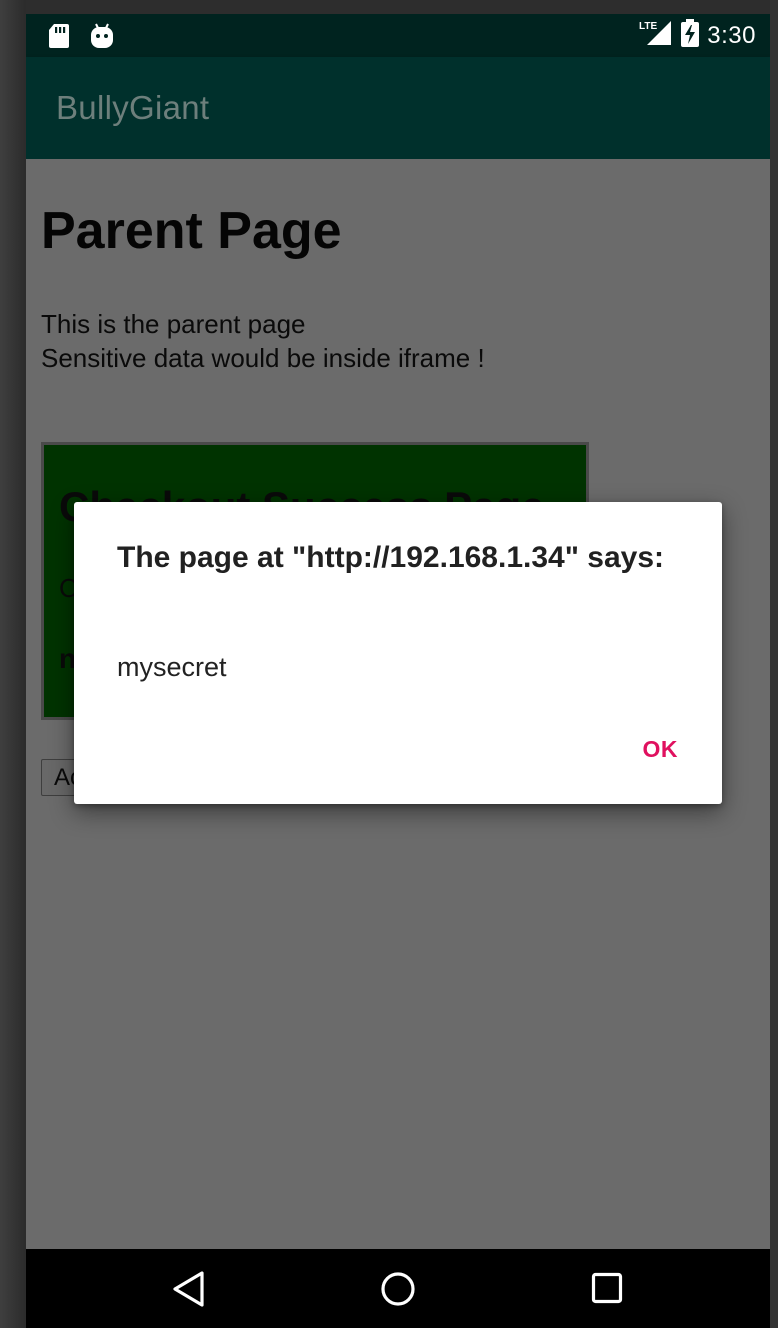 This screenshot has height=1328, width=778. Describe the element at coordinates (13, 664) in the screenshot. I see `device-bezel-left` at that location.